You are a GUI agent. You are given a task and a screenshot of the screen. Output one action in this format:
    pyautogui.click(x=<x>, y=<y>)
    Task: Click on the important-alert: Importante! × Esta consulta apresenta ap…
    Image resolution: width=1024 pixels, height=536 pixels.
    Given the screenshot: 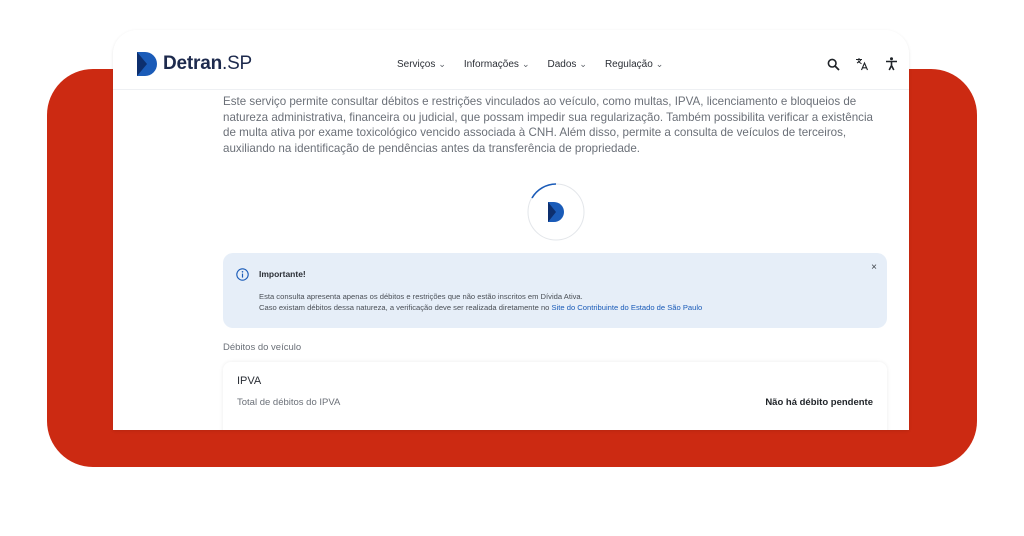 What is the action you would take?
    pyautogui.click(x=555, y=290)
    